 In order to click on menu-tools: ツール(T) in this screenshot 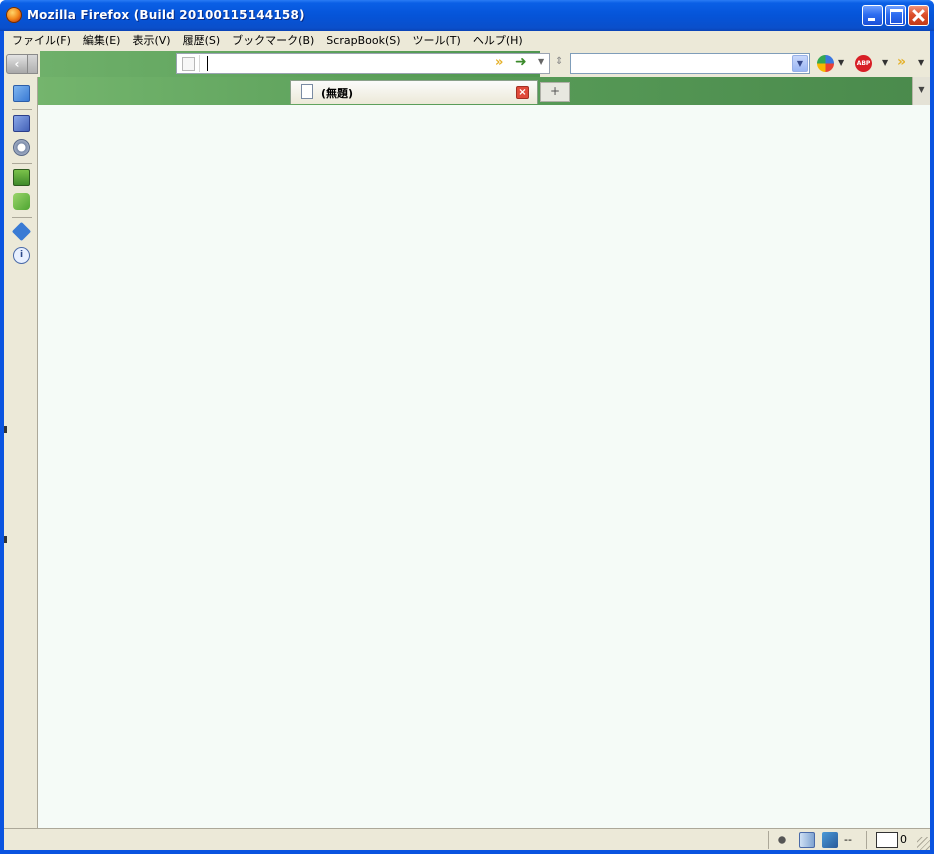, I will do `click(439, 41)`.